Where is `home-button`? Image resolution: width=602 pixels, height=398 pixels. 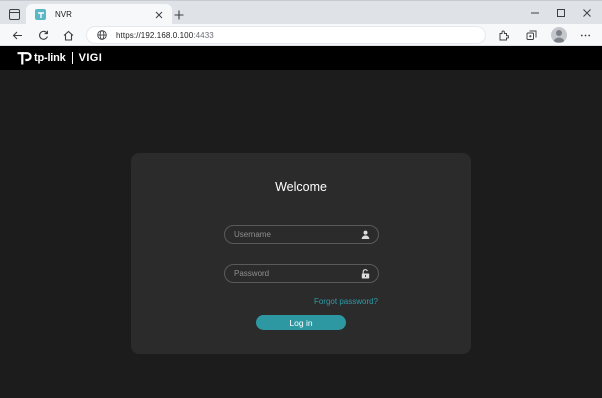
home-button is located at coordinates (68, 35).